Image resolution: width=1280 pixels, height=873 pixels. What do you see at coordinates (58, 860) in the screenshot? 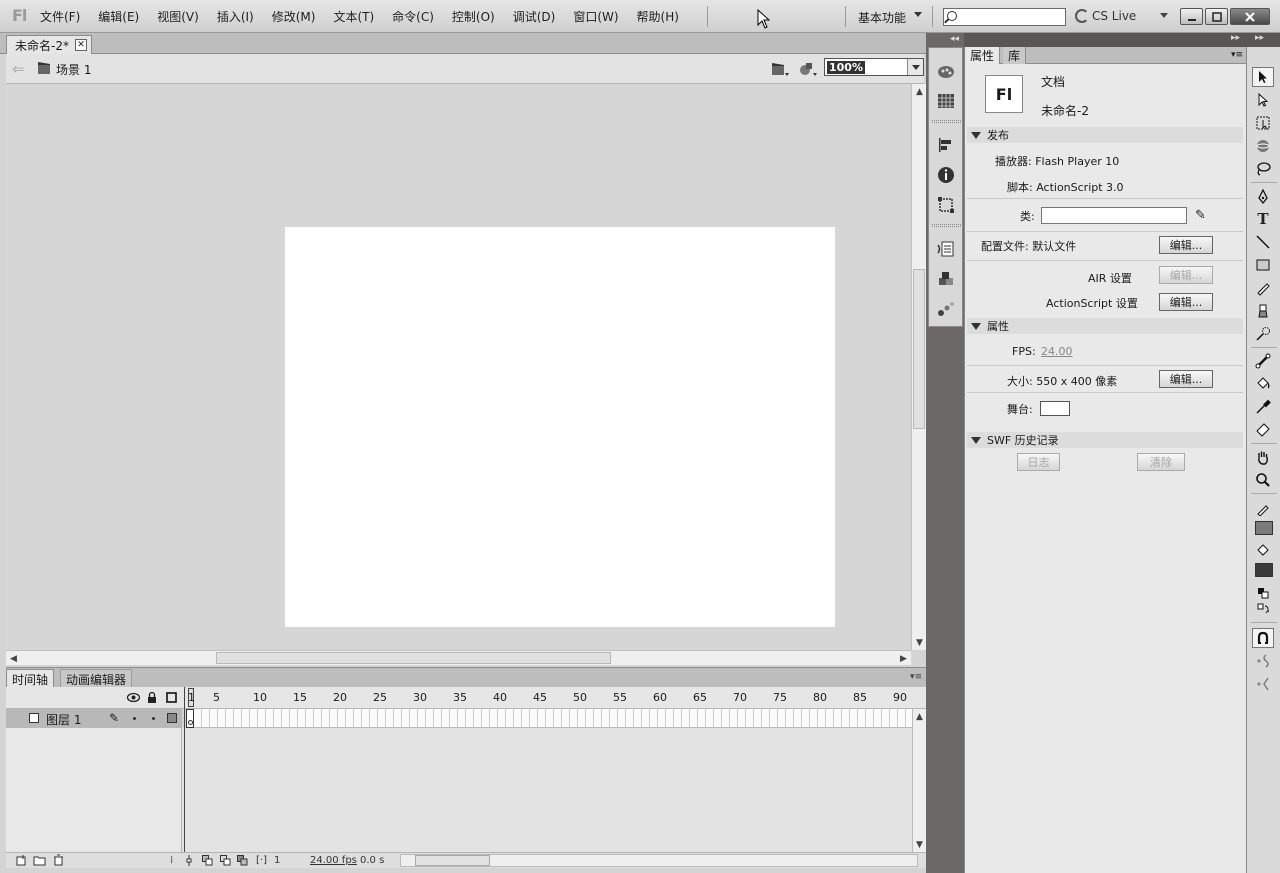
I see `delete-layer-icon` at bounding box center [58, 860].